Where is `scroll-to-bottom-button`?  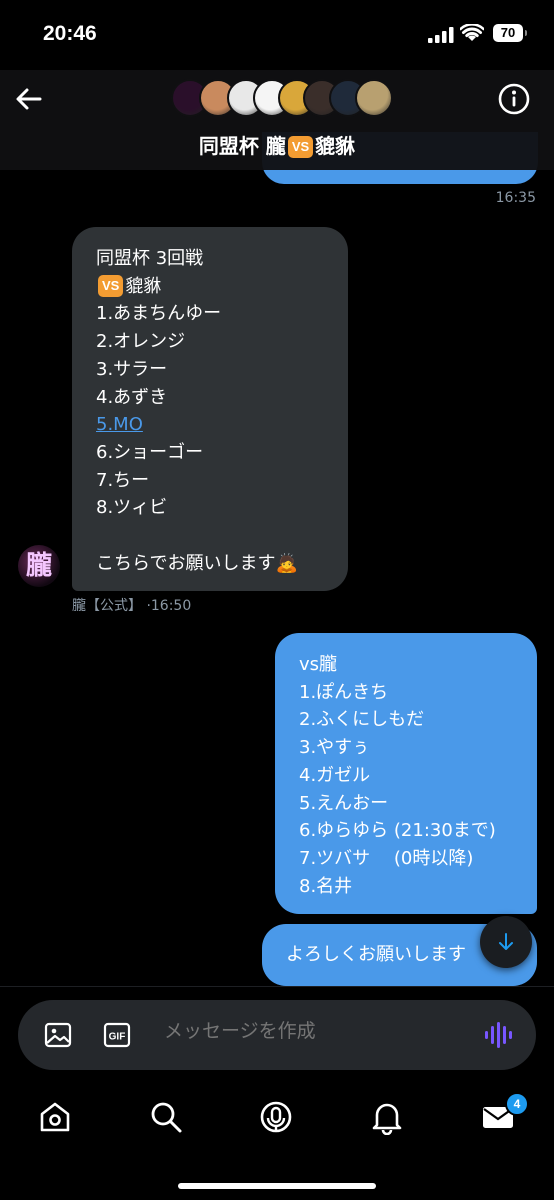
scroll-to-bottom-button is located at coordinates (506, 942).